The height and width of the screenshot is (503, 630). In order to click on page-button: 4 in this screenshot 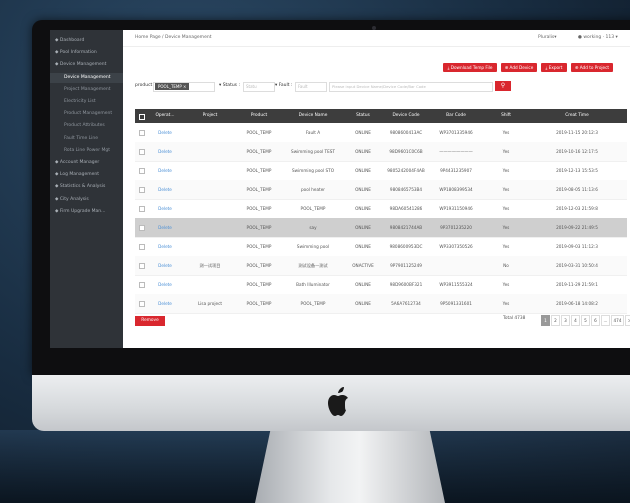, I will do `click(575, 320)`.